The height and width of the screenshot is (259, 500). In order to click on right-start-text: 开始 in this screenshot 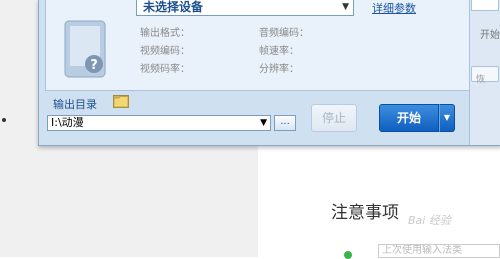, I will do `click(490, 35)`.